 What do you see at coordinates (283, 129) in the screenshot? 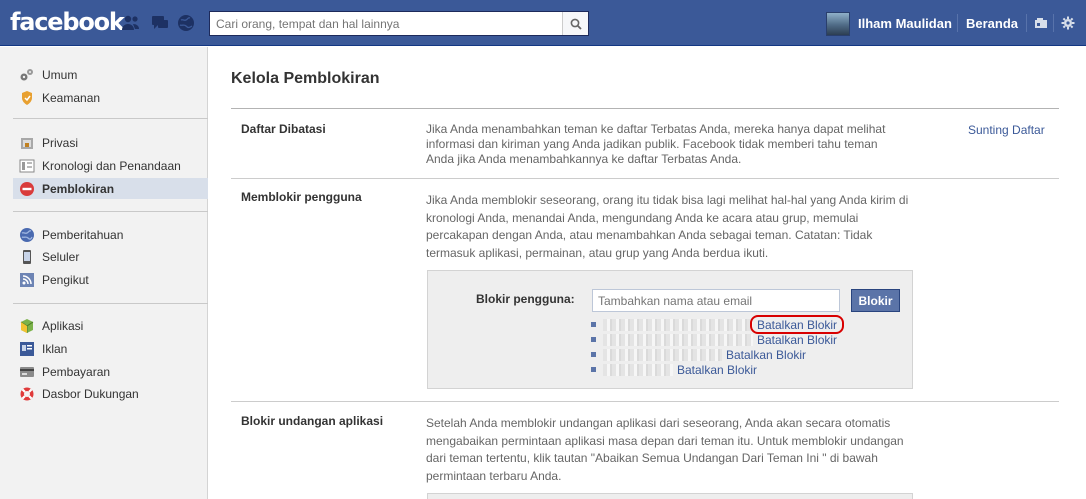
I see `section-title-restricted: Daftar Dibatasi` at bounding box center [283, 129].